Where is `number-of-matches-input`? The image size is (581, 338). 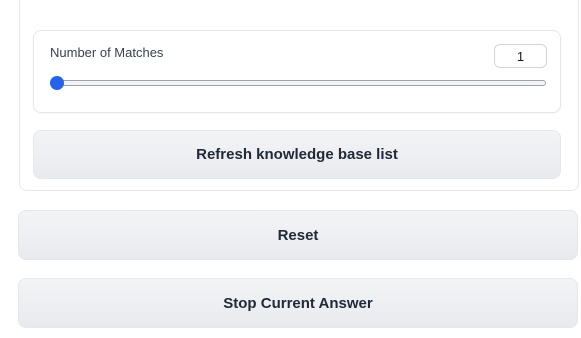 number-of-matches-input is located at coordinates (520, 56).